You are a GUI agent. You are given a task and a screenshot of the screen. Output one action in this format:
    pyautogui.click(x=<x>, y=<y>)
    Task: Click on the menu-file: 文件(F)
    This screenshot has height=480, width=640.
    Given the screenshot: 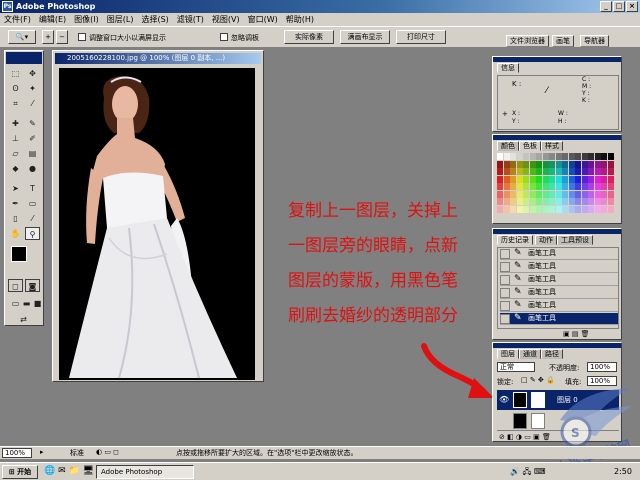 What is the action you would take?
    pyautogui.click(x=17, y=19)
    